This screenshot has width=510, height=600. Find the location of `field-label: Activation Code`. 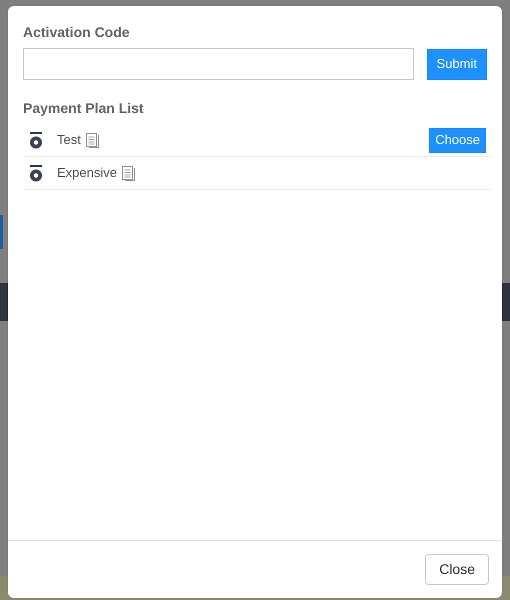

field-label: Activation Code is located at coordinates (77, 32).